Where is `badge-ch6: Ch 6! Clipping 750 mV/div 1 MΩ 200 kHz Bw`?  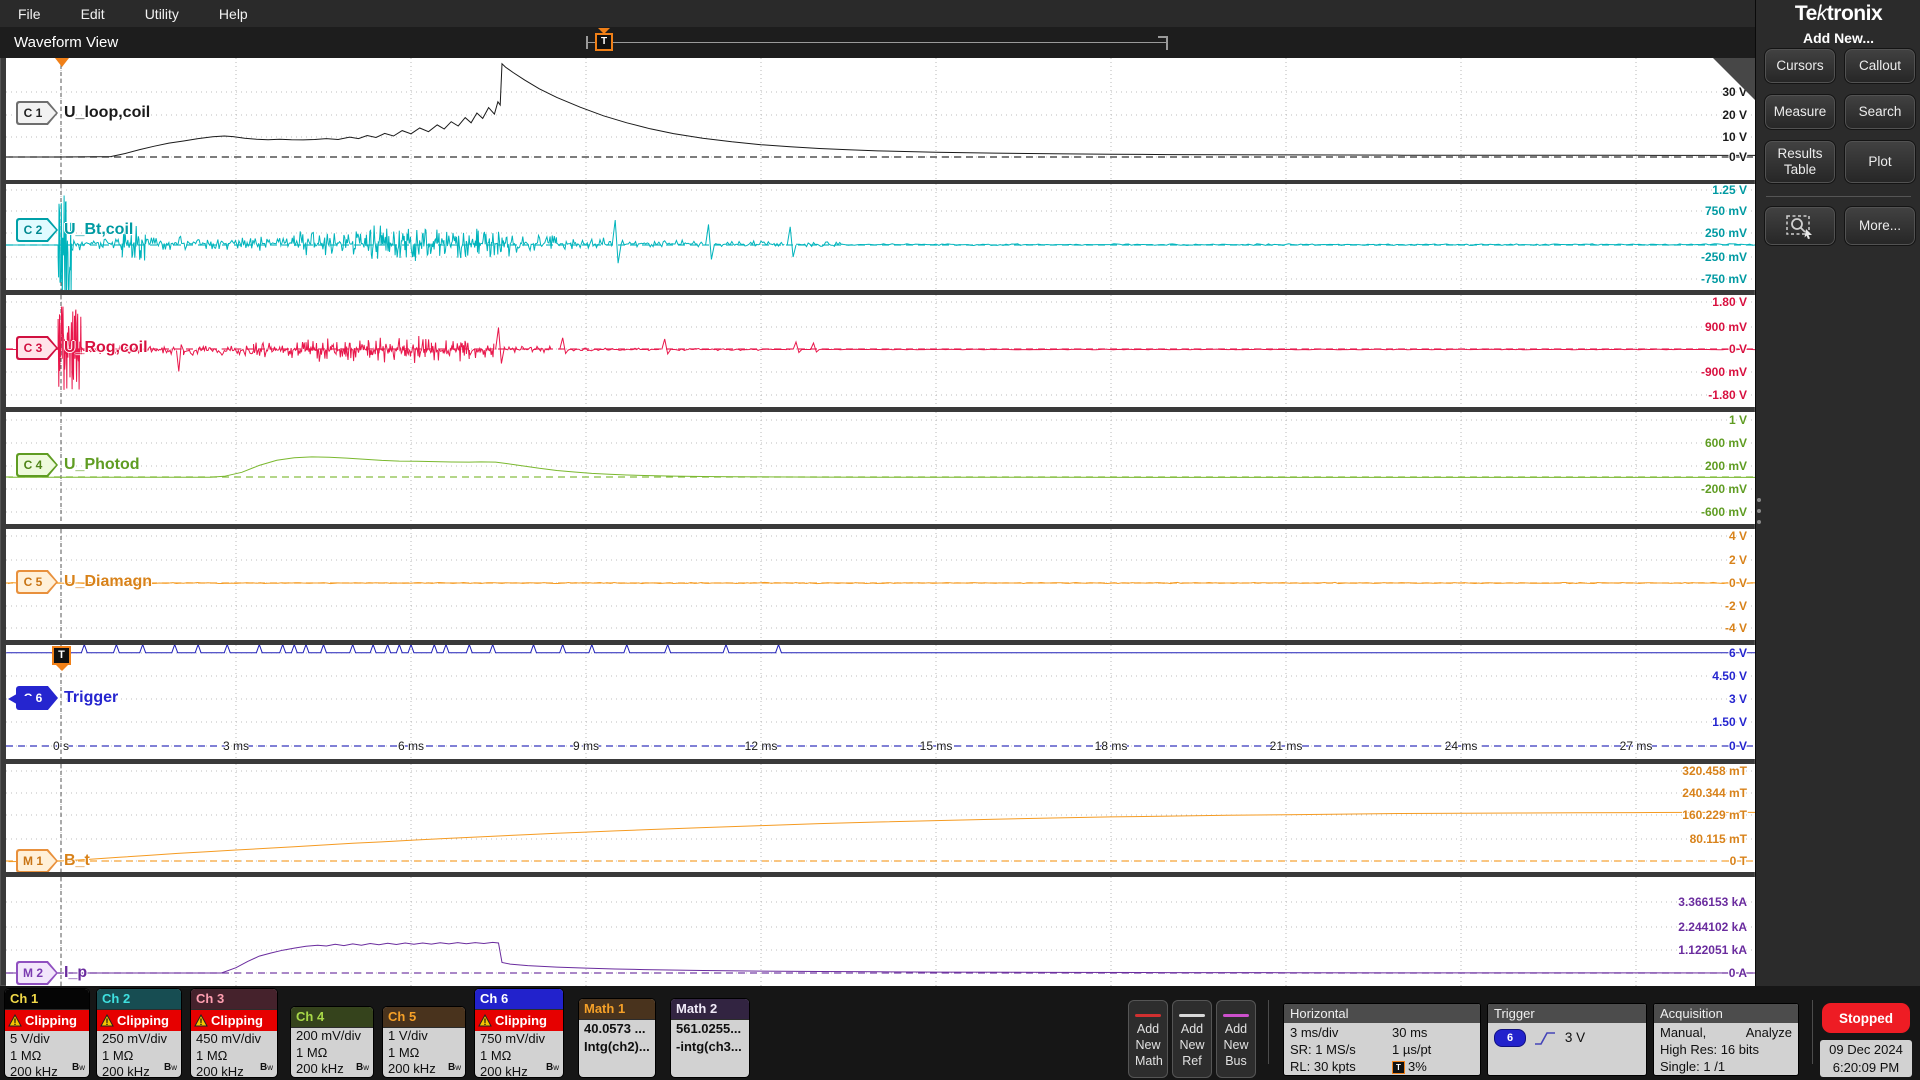 badge-ch6: Ch 6! Clipping 750 mV/div 1 MΩ 200 kHz Bw is located at coordinates (519, 1033).